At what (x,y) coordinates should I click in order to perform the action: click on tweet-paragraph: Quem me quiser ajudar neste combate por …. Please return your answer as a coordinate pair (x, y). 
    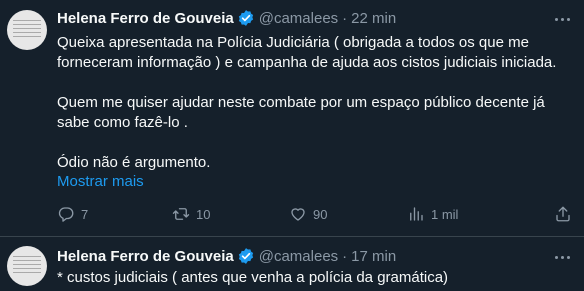
    Looking at the image, I should click on (301, 112).